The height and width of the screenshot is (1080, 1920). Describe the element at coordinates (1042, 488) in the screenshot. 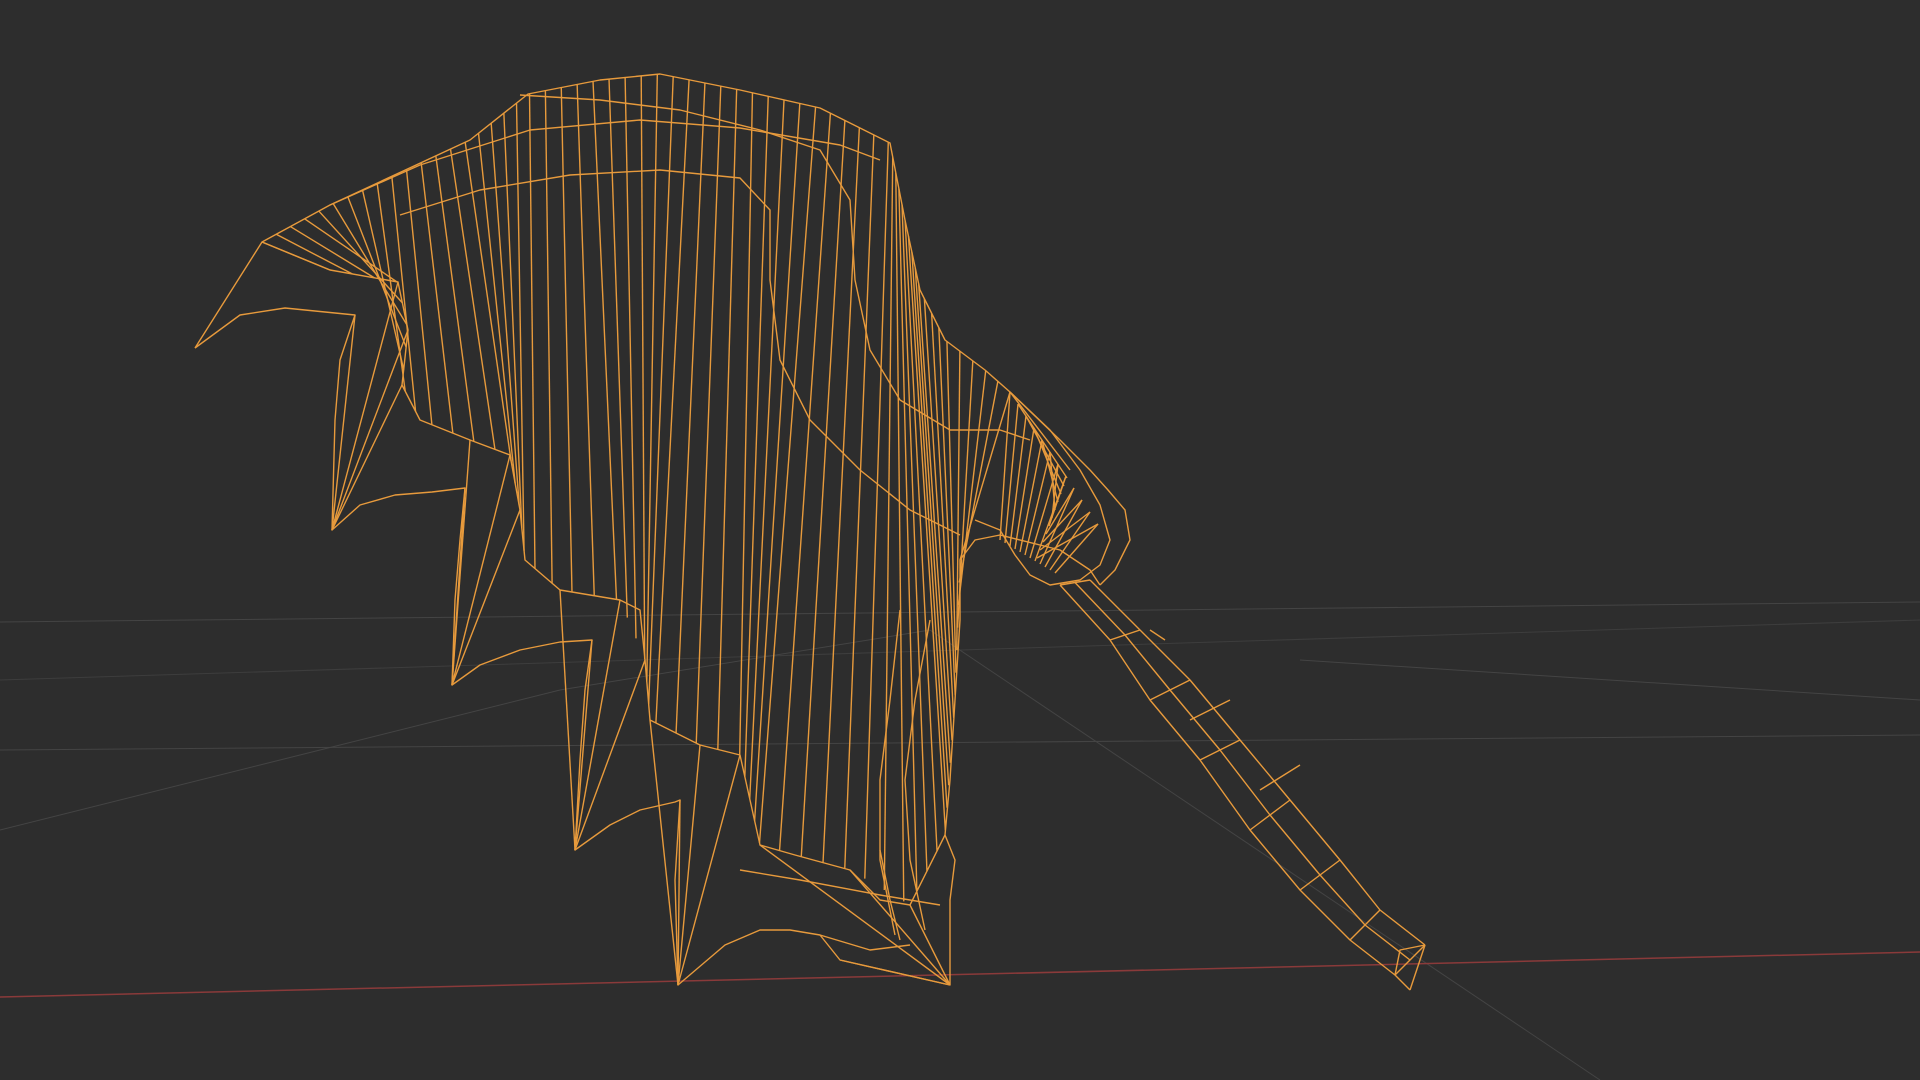

I see `joint-loop` at that location.